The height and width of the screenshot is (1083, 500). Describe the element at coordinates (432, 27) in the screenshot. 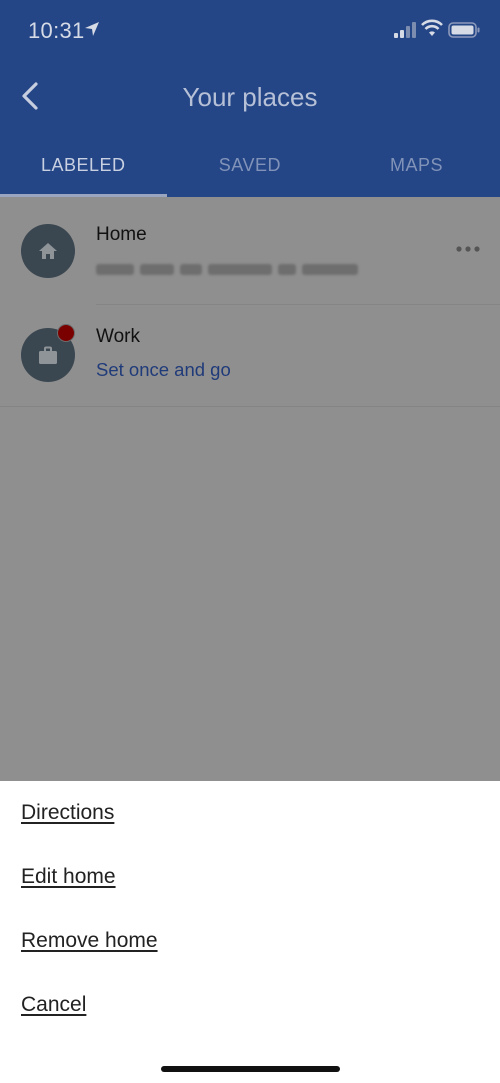

I see `wifi-icon` at that location.